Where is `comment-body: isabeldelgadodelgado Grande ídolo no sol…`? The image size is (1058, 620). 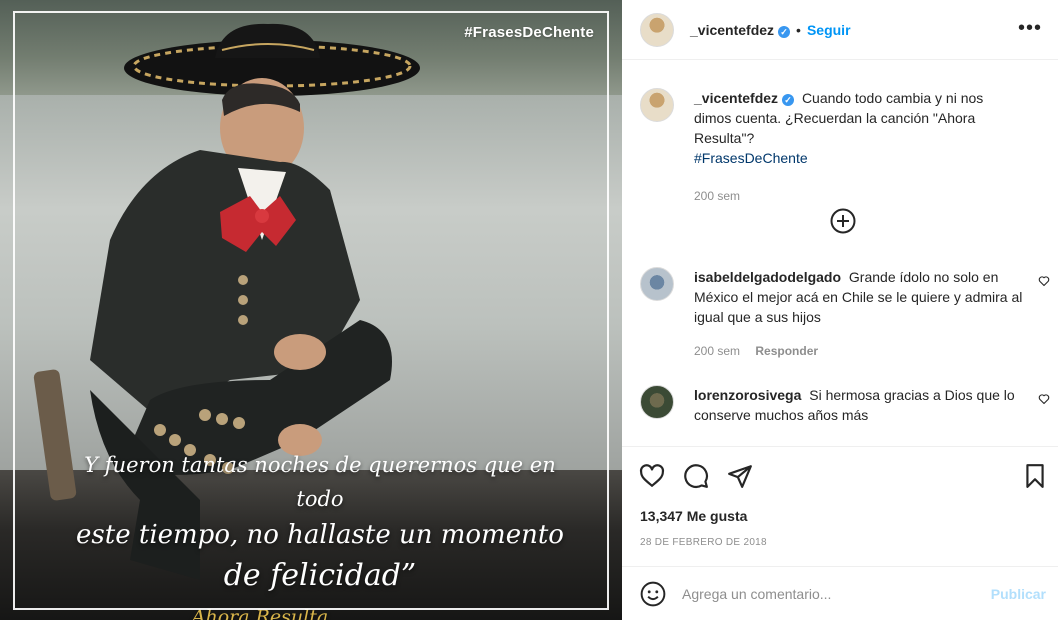 comment-body: isabeldelgadodelgado Grande ídolo no sol… is located at coordinates (859, 314).